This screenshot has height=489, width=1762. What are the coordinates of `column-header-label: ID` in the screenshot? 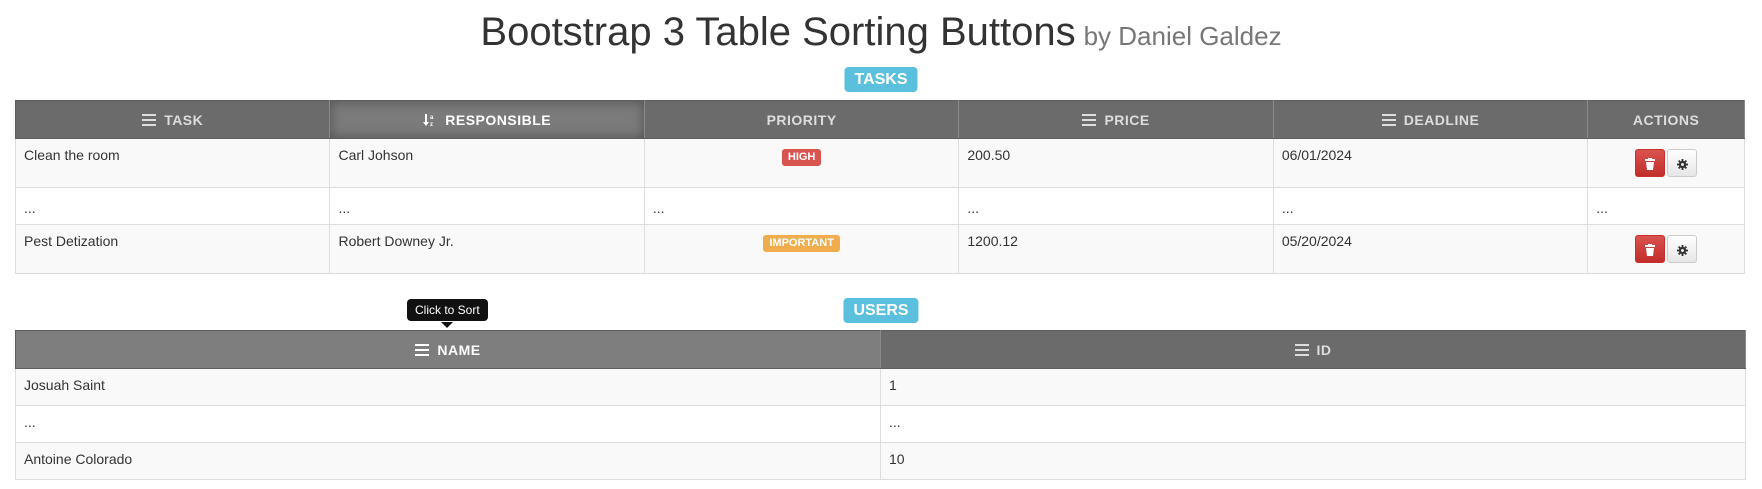 It's located at (1324, 349).